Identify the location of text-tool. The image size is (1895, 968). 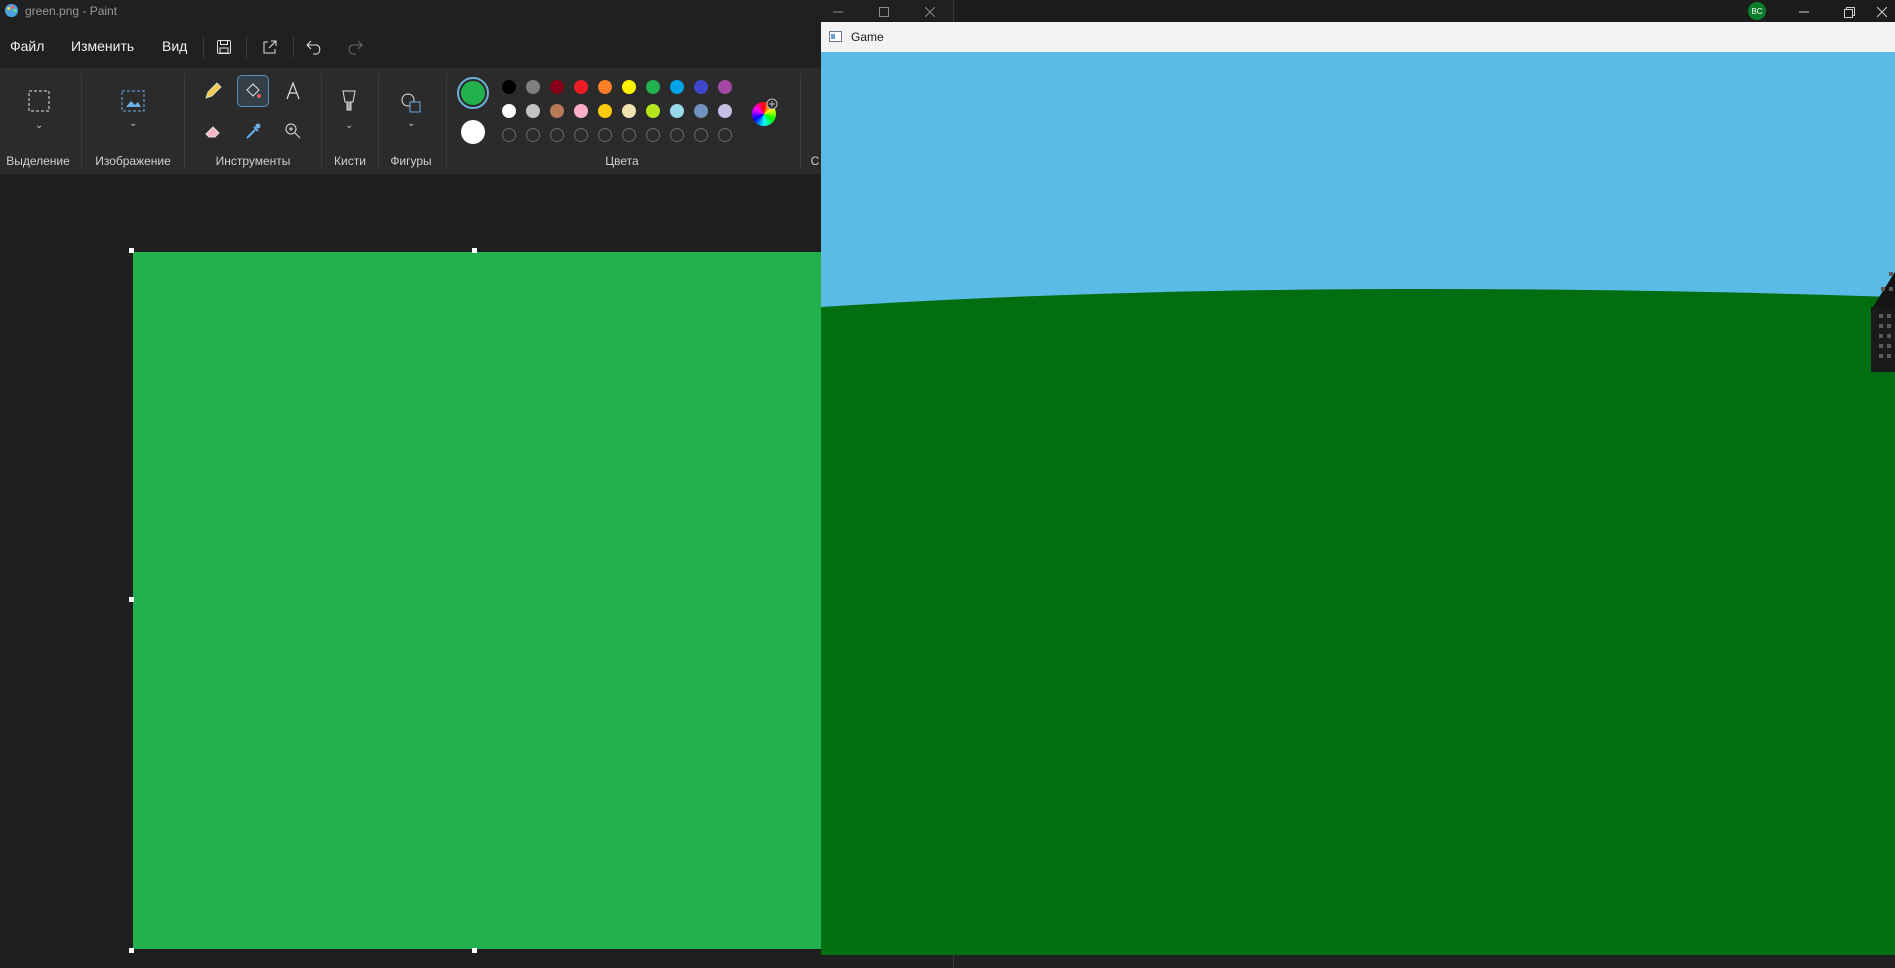
(293, 91).